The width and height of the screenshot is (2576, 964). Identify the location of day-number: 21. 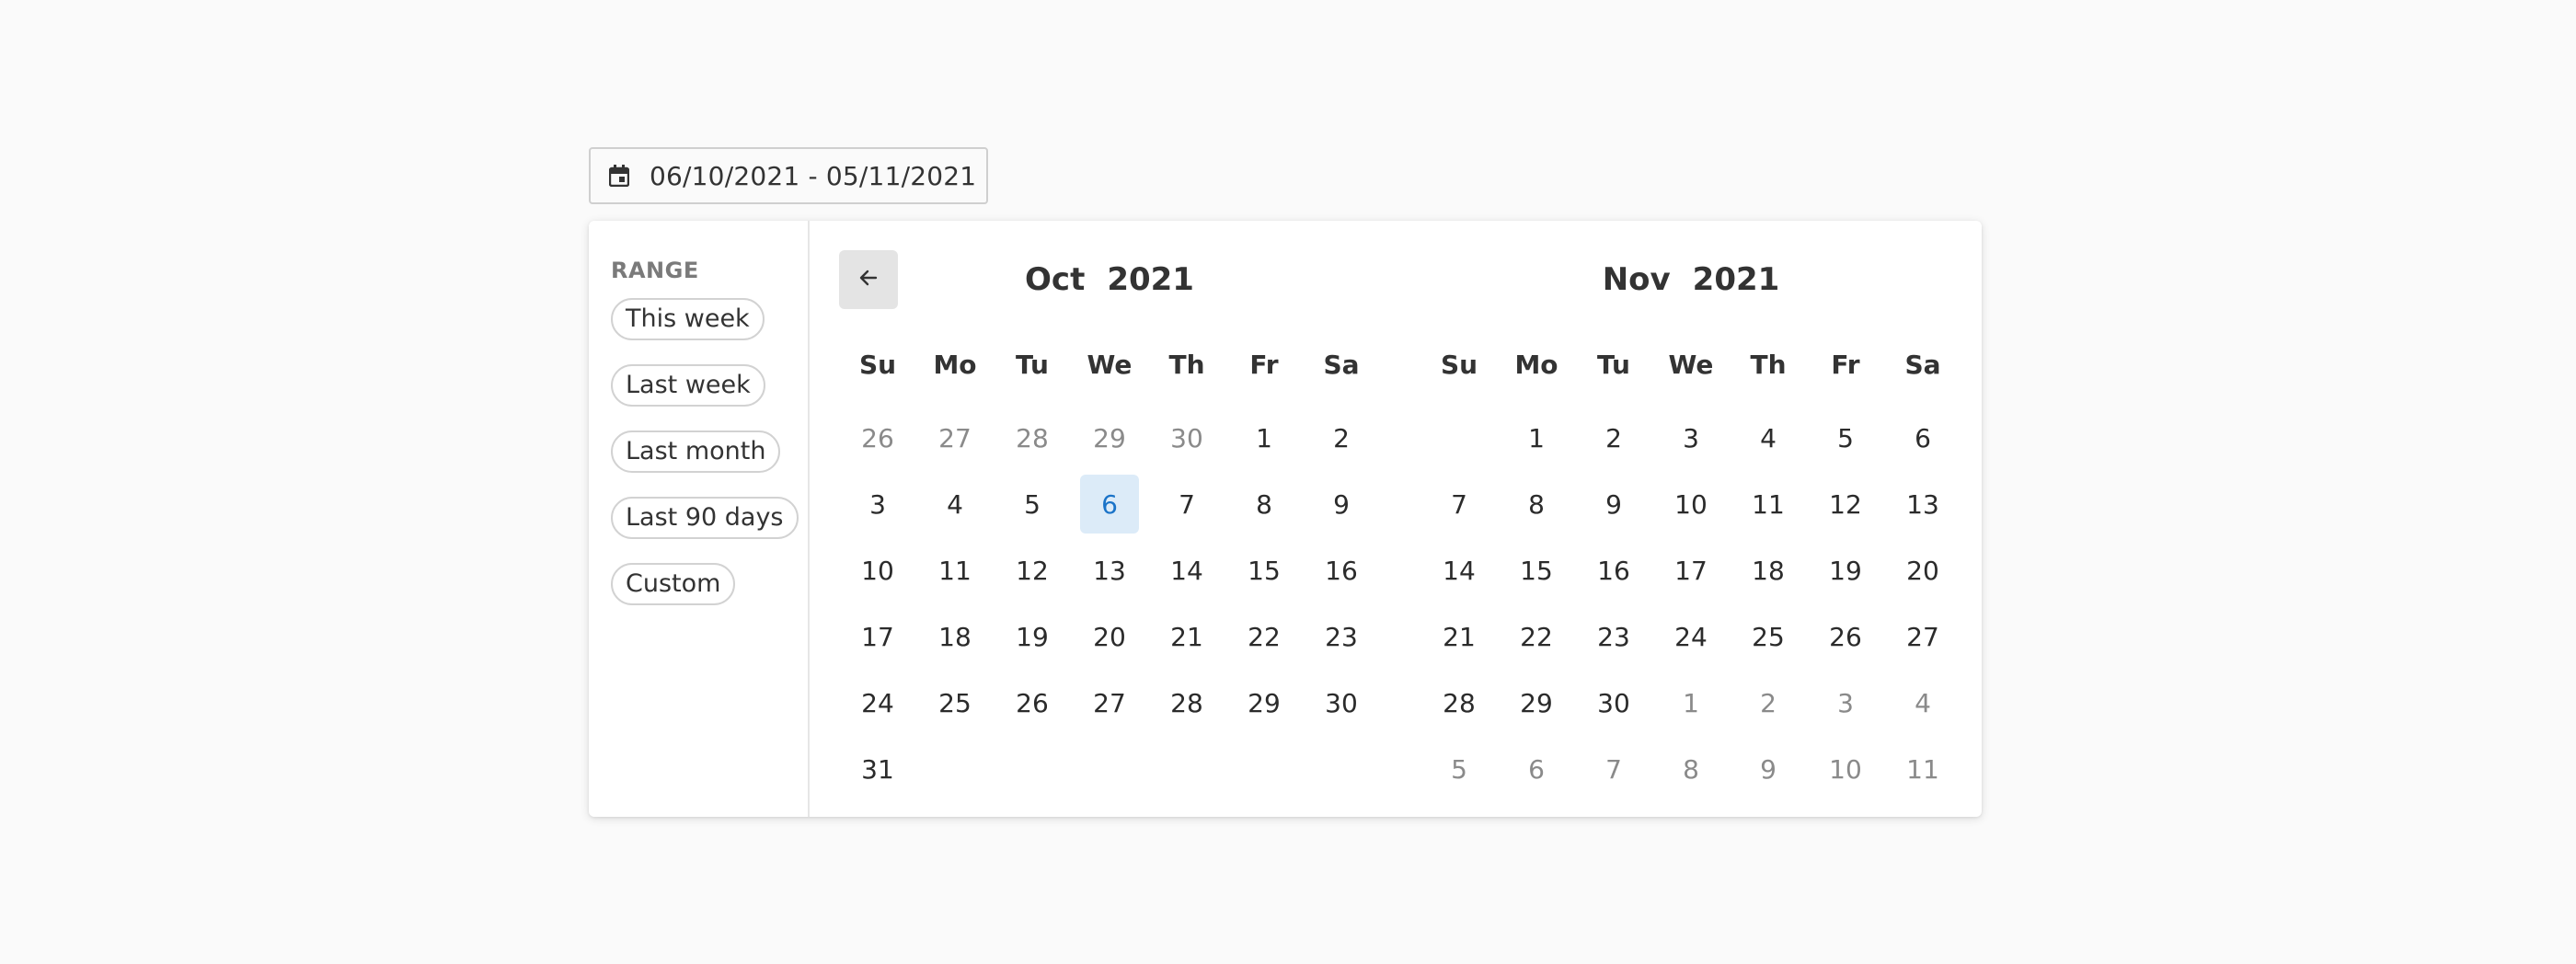
(1186, 636).